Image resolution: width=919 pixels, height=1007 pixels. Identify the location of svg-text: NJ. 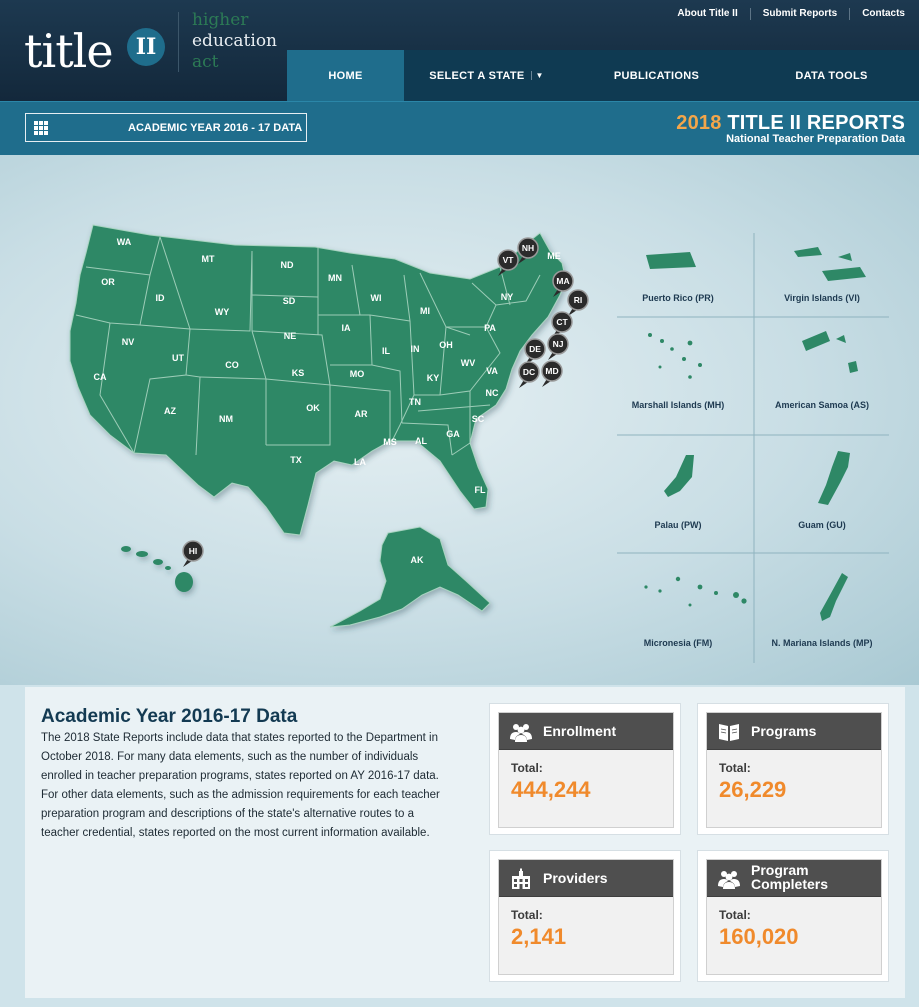
(558, 344).